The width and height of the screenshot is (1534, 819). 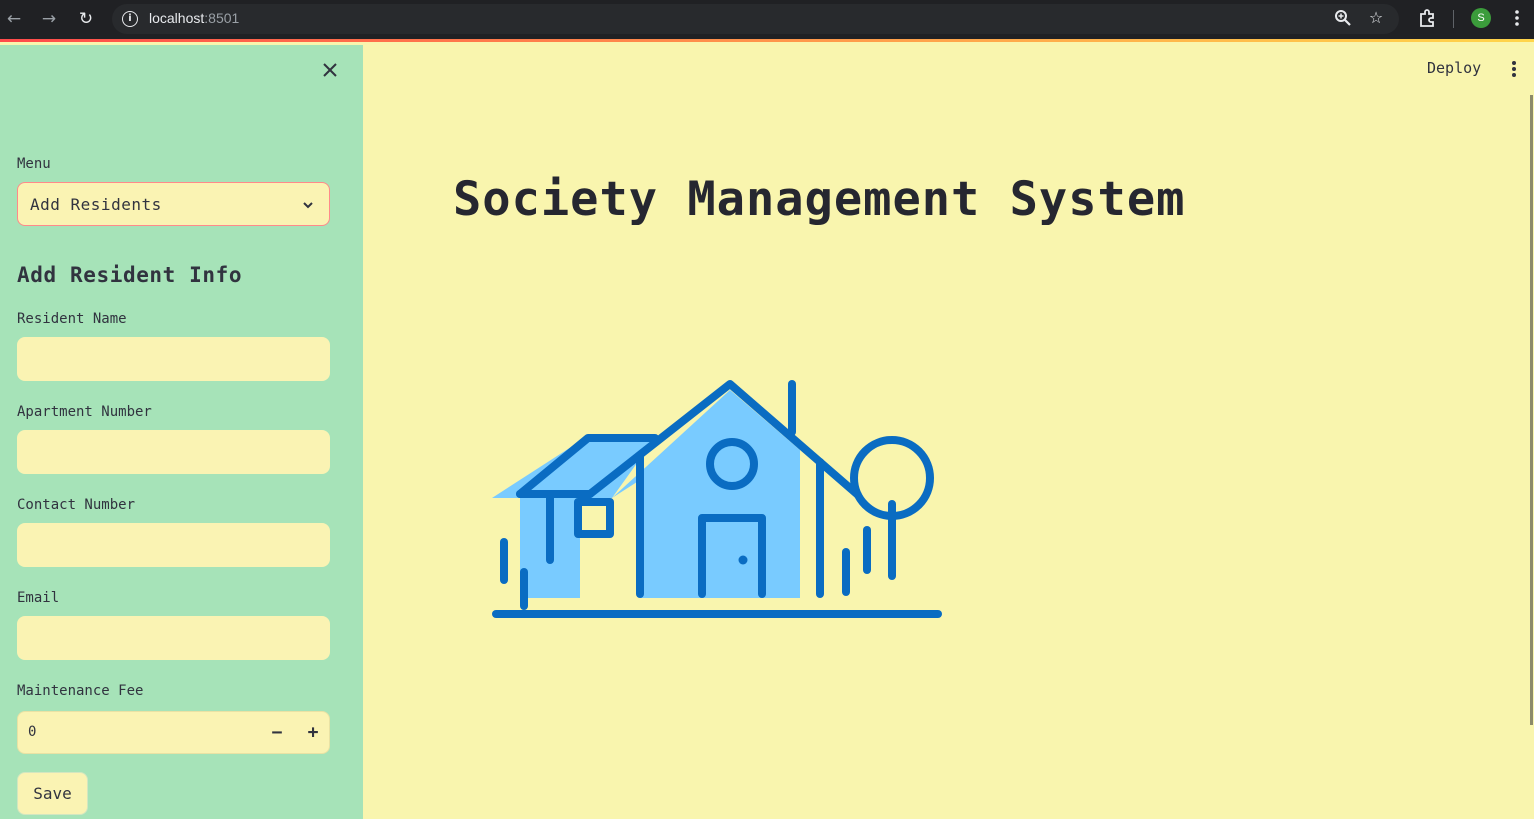 What do you see at coordinates (330, 70) in the screenshot?
I see `close-sidebar-icon` at bounding box center [330, 70].